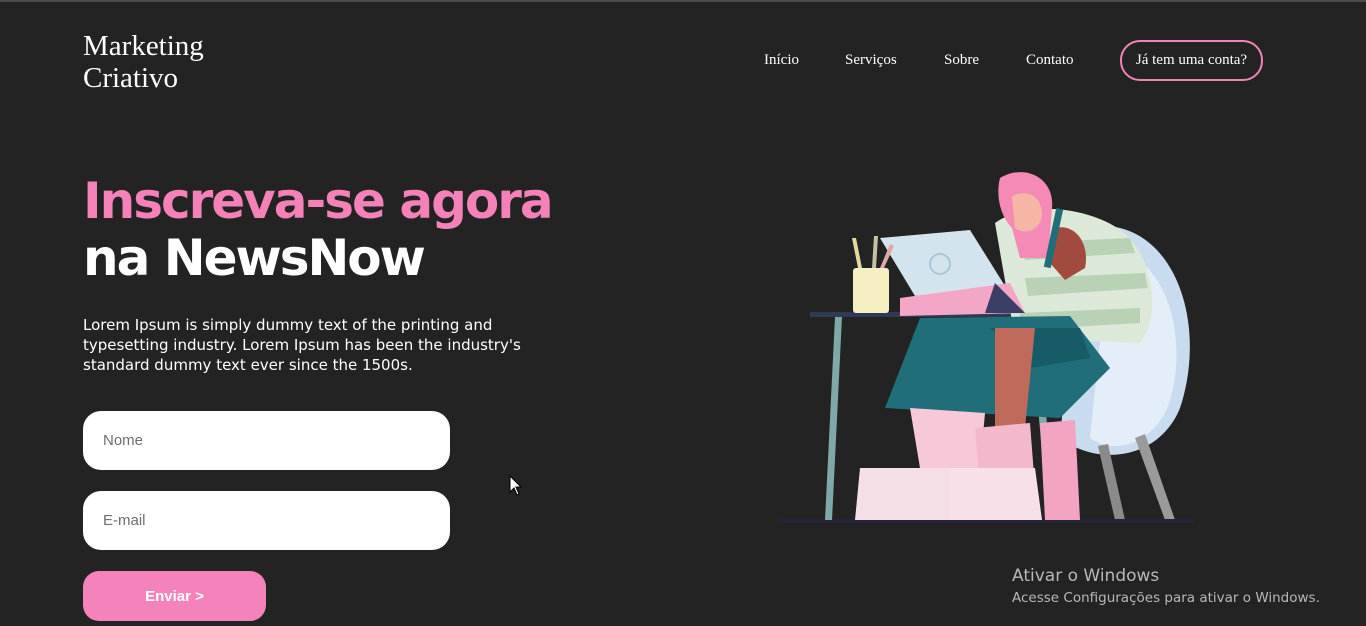 The width and height of the screenshot is (1366, 626). I want to click on nav-link-sobre: Sobre, so click(961, 60).